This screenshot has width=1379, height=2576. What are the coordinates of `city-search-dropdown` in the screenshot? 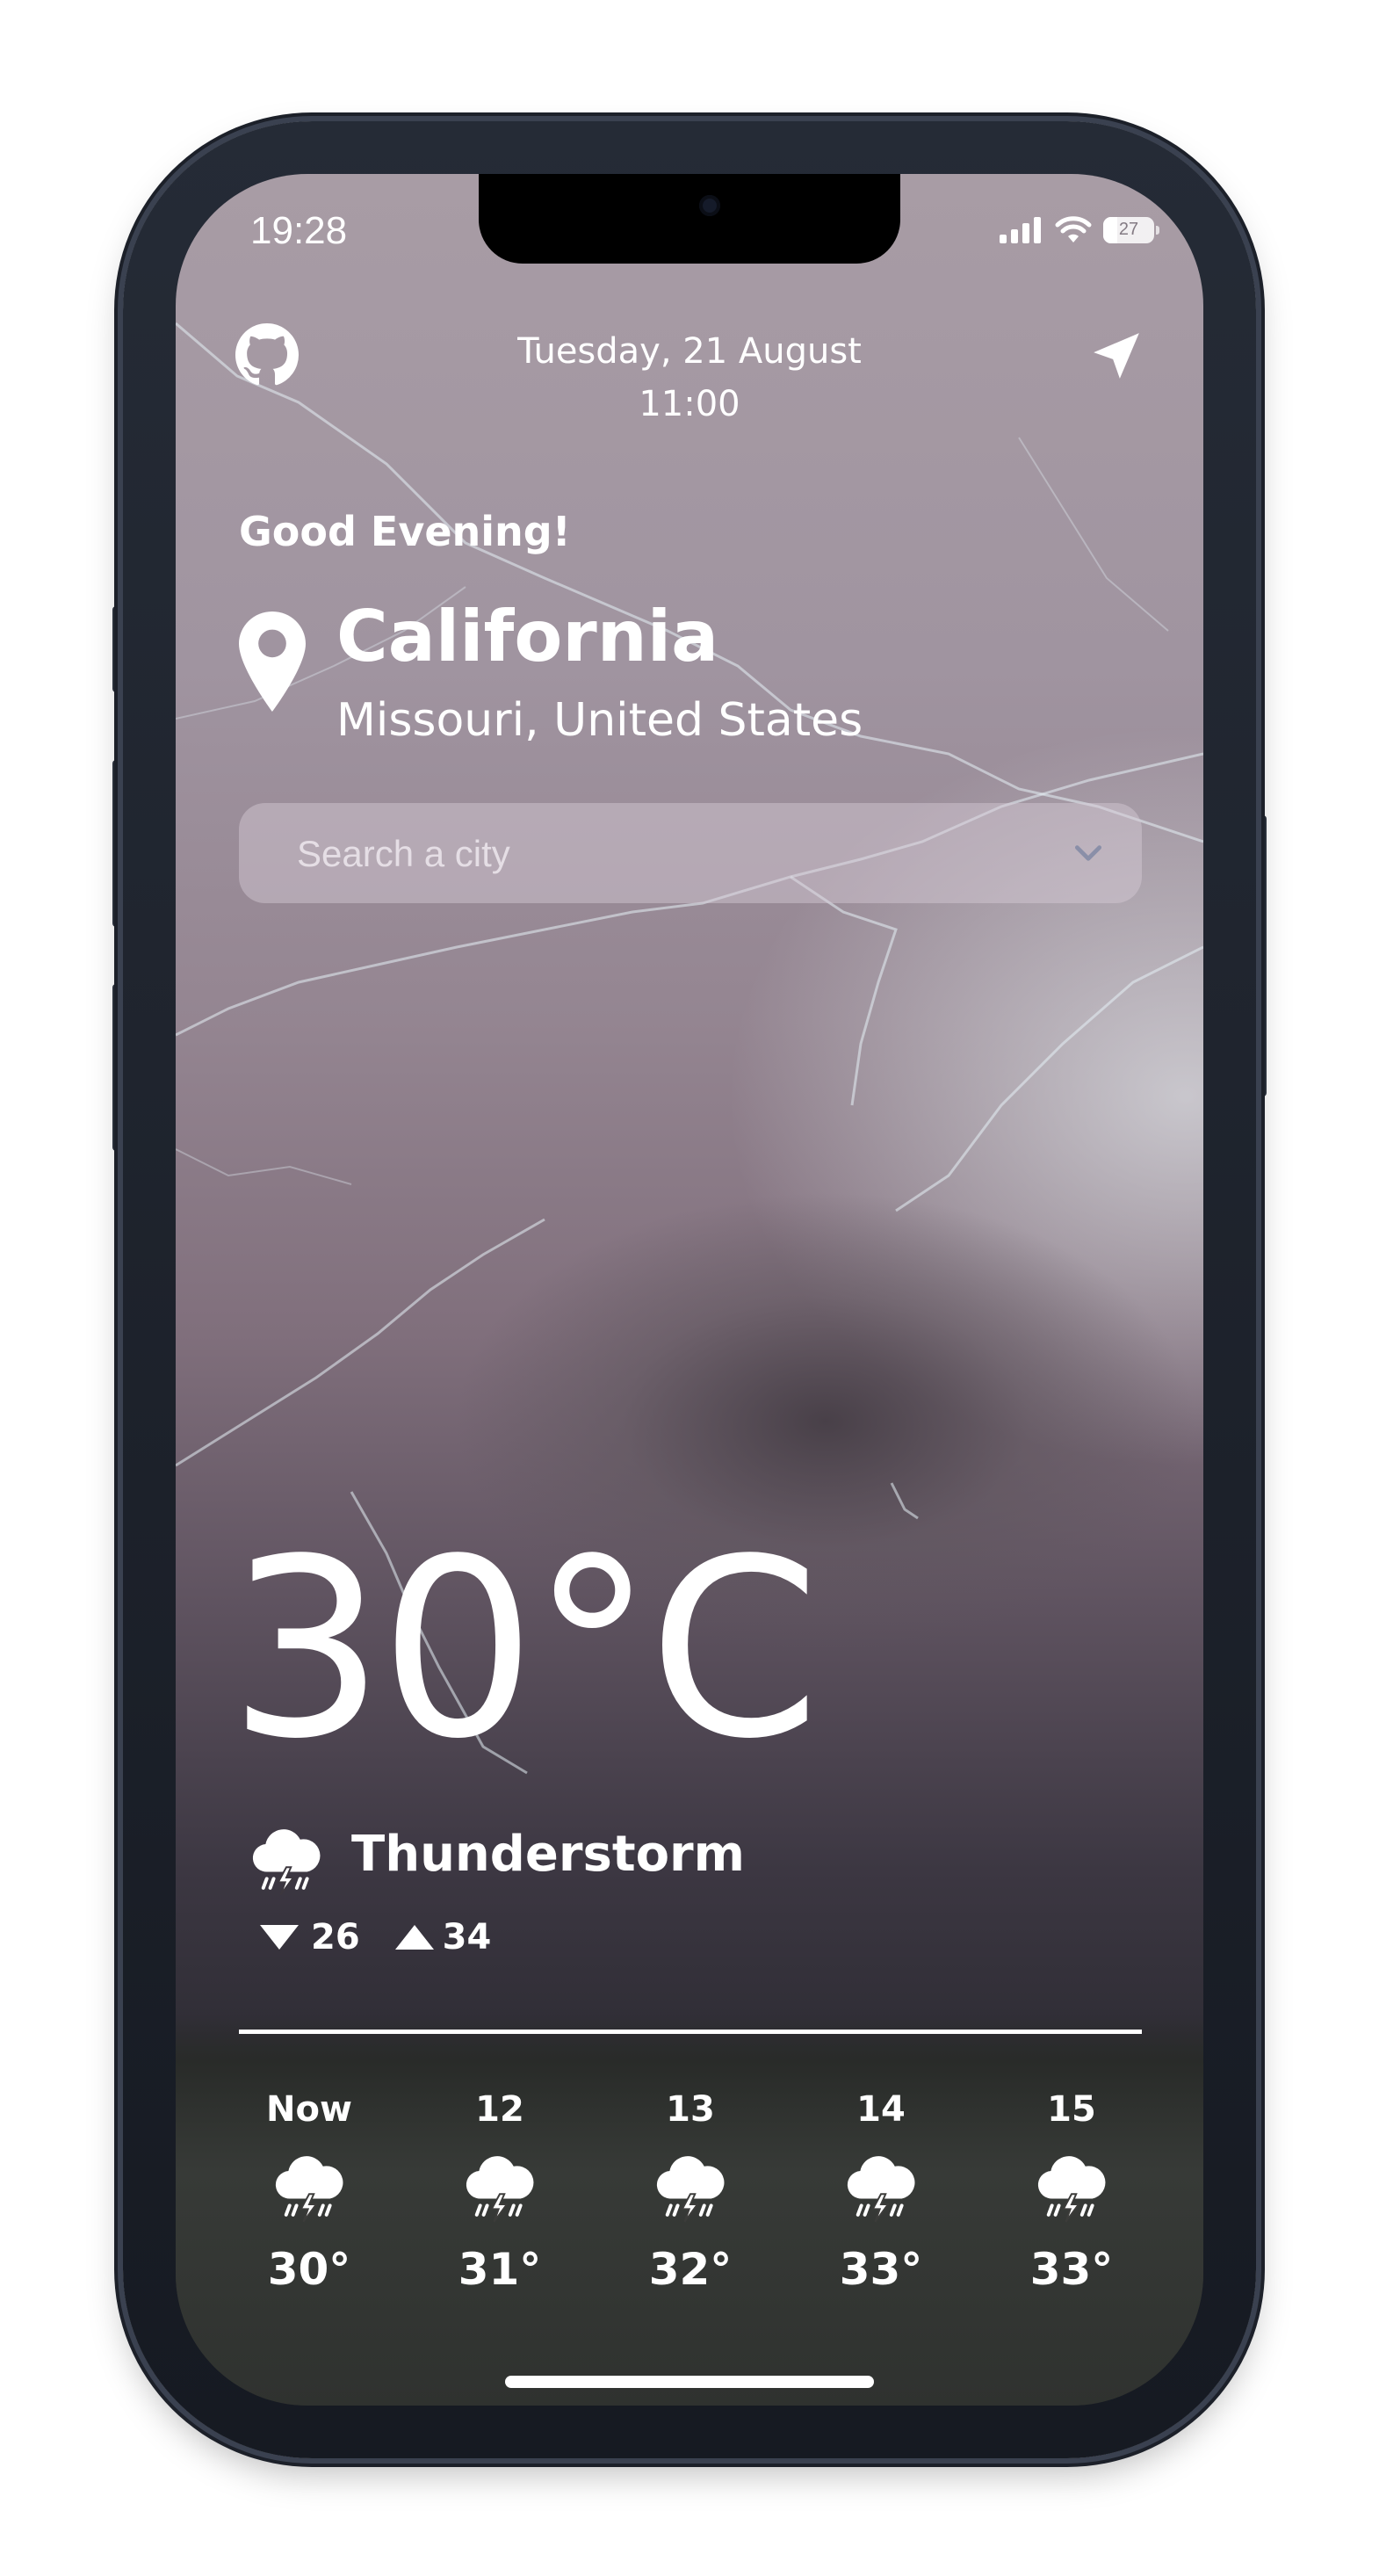 It's located at (690, 854).